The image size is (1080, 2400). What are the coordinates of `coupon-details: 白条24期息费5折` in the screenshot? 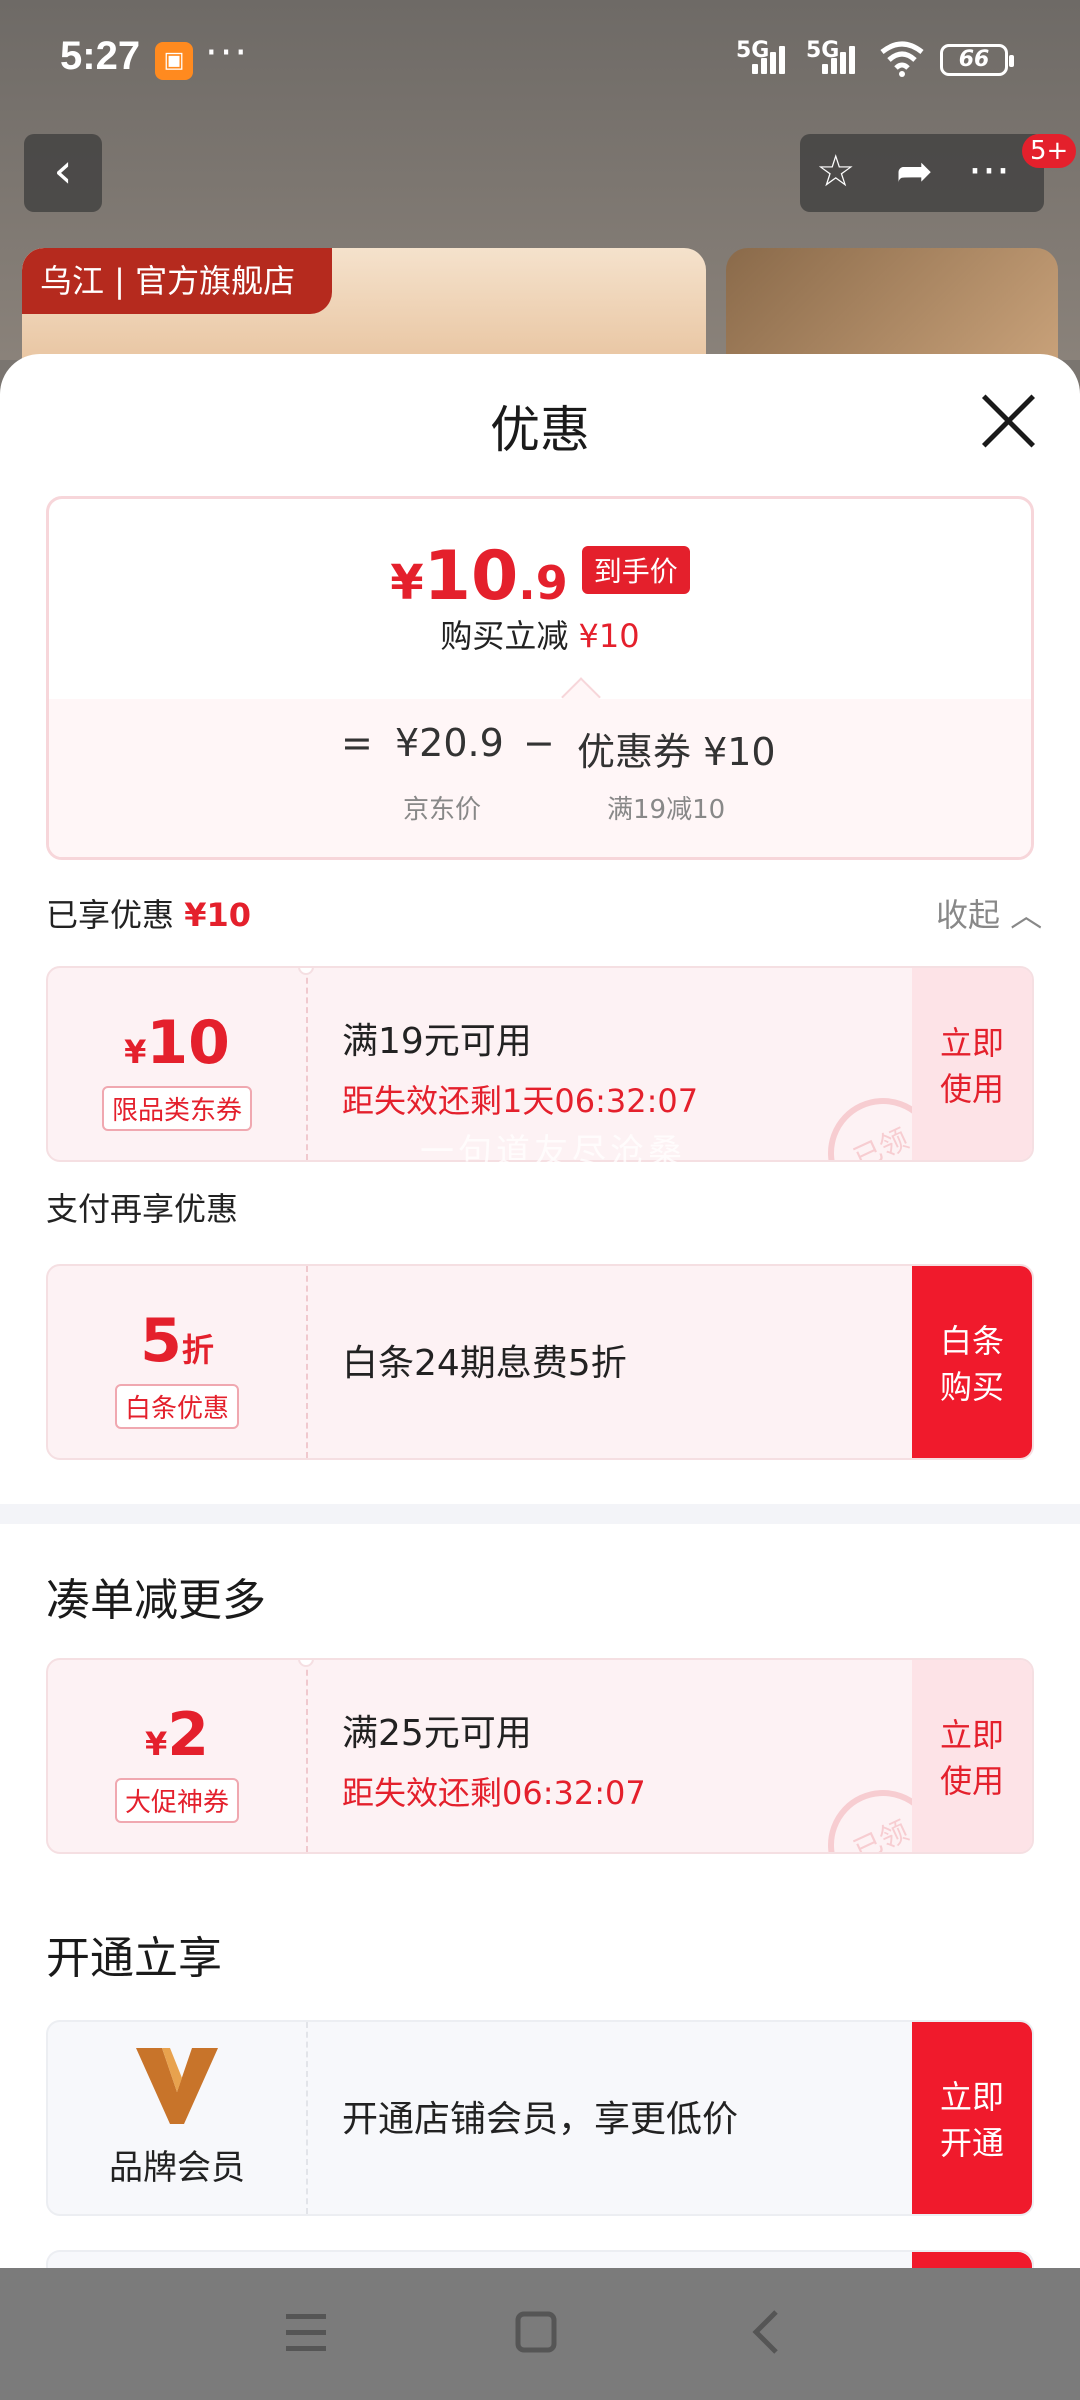 It's located at (484, 1360).